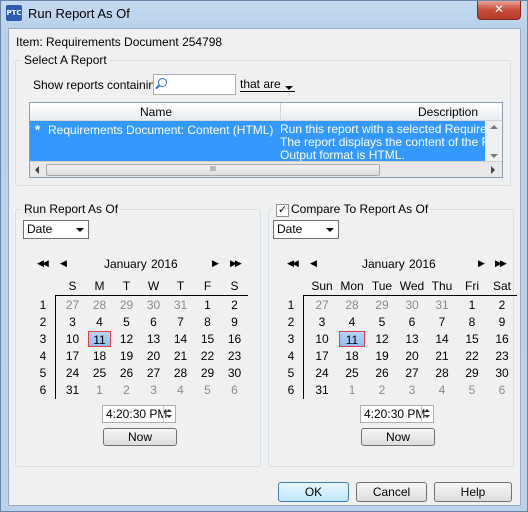 This screenshot has width=528, height=512. I want to click on column-header-description: Description, so click(448, 112).